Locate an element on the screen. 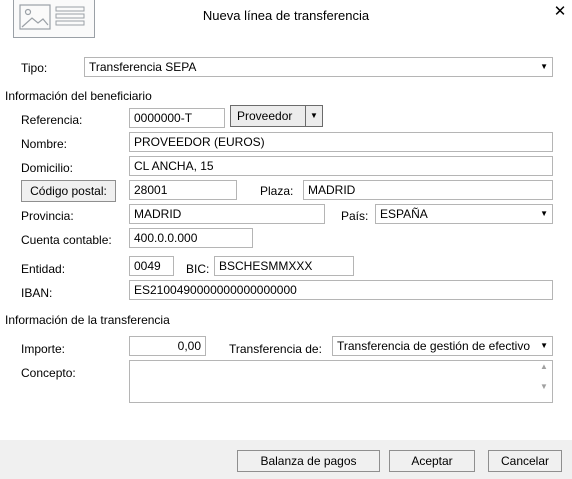 This screenshot has width=572, height=479. plaza-label: Plaza: is located at coordinates (277, 191).